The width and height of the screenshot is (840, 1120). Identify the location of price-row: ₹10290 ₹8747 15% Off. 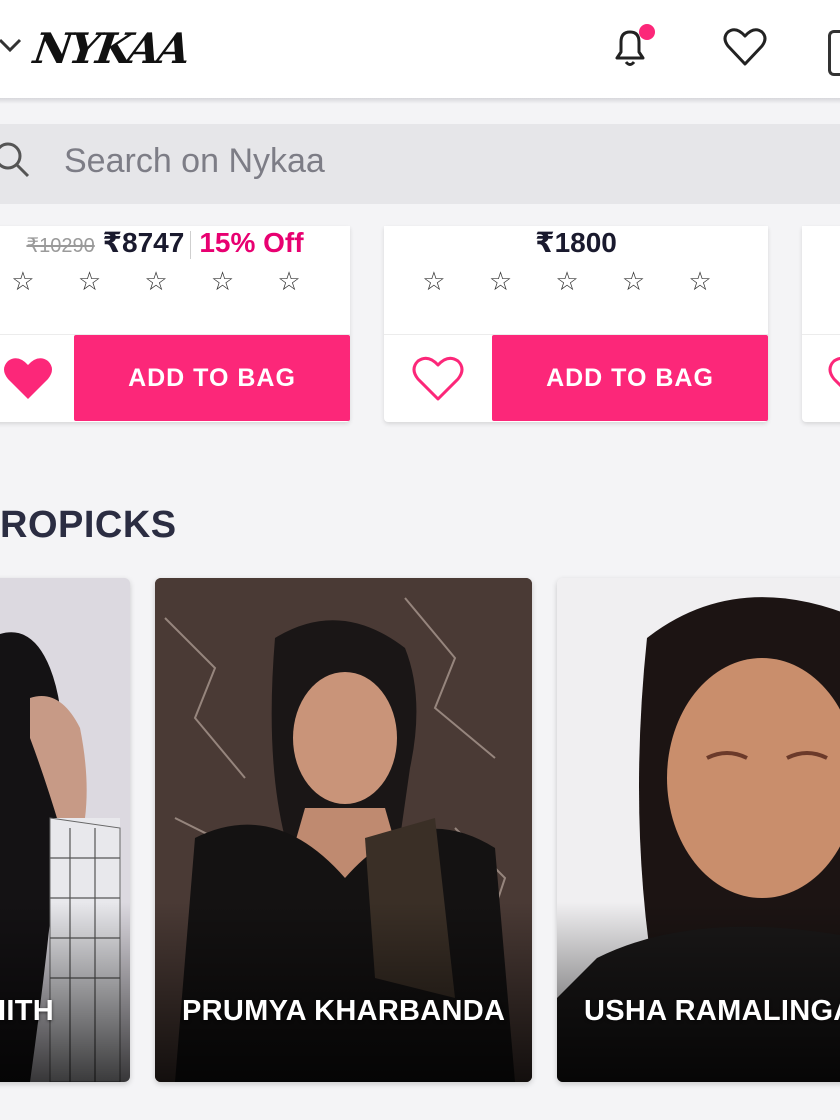
(175, 243).